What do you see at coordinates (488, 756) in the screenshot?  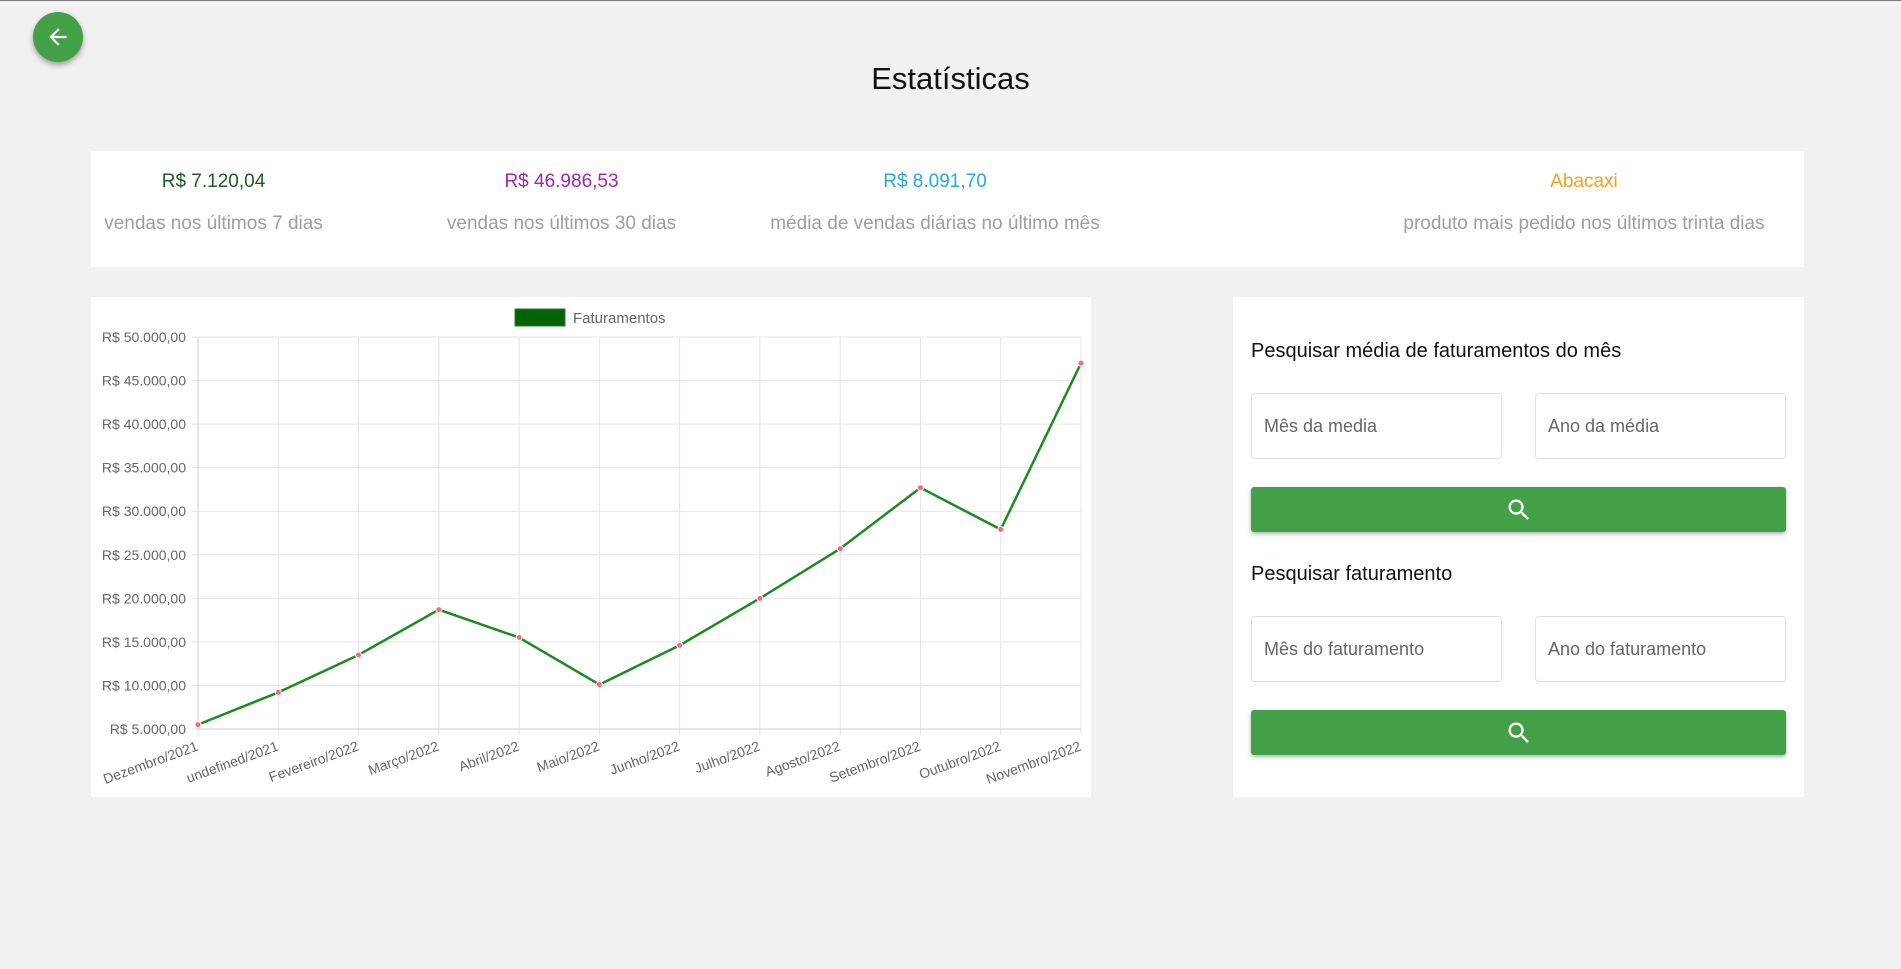 I see `x-tick-label: Abril/2022` at bounding box center [488, 756].